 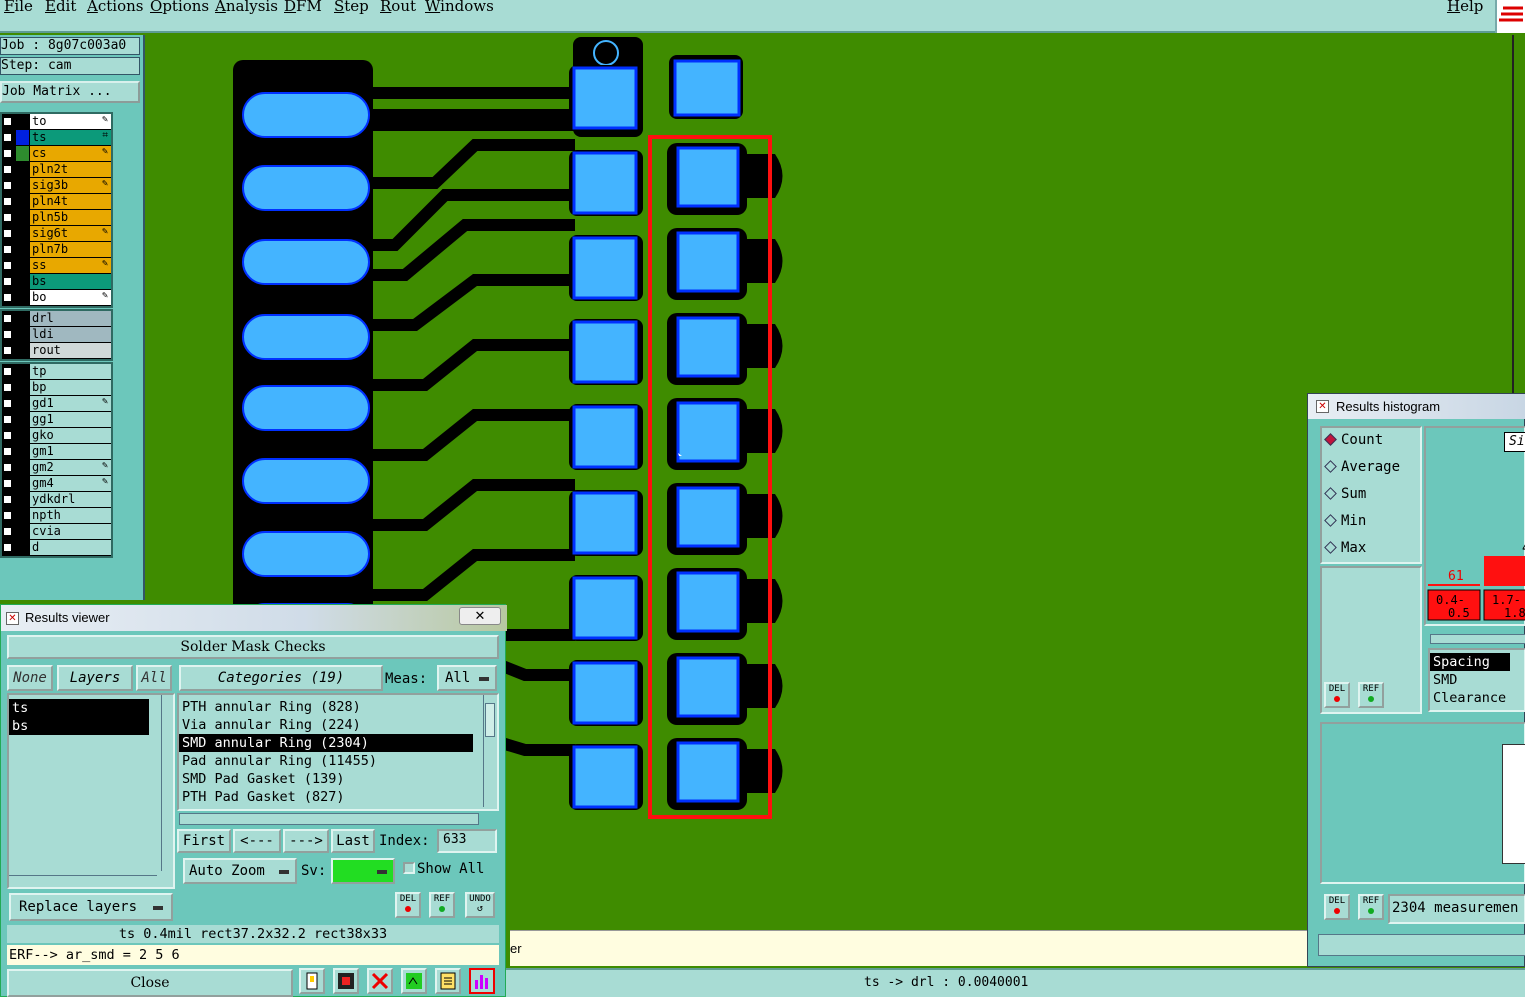 What do you see at coordinates (79, 726) in the screenshot?
I see `layer-result-item: bs` at bounding box center [79, 726].